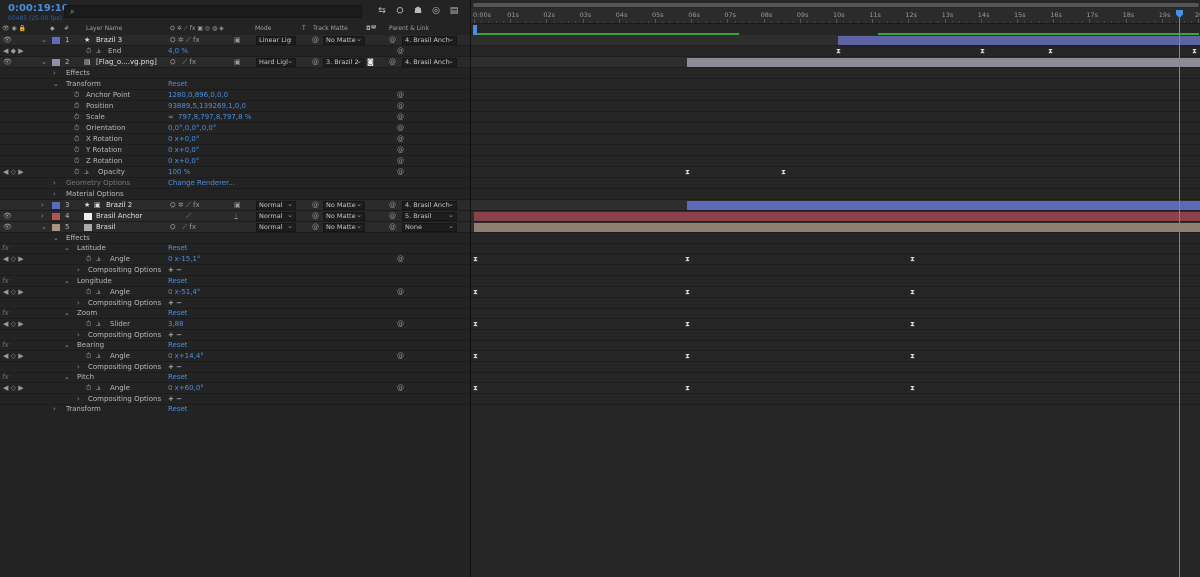  I want to click on comp-mini-flowchart-icon: ⇆, so click(382, 11).